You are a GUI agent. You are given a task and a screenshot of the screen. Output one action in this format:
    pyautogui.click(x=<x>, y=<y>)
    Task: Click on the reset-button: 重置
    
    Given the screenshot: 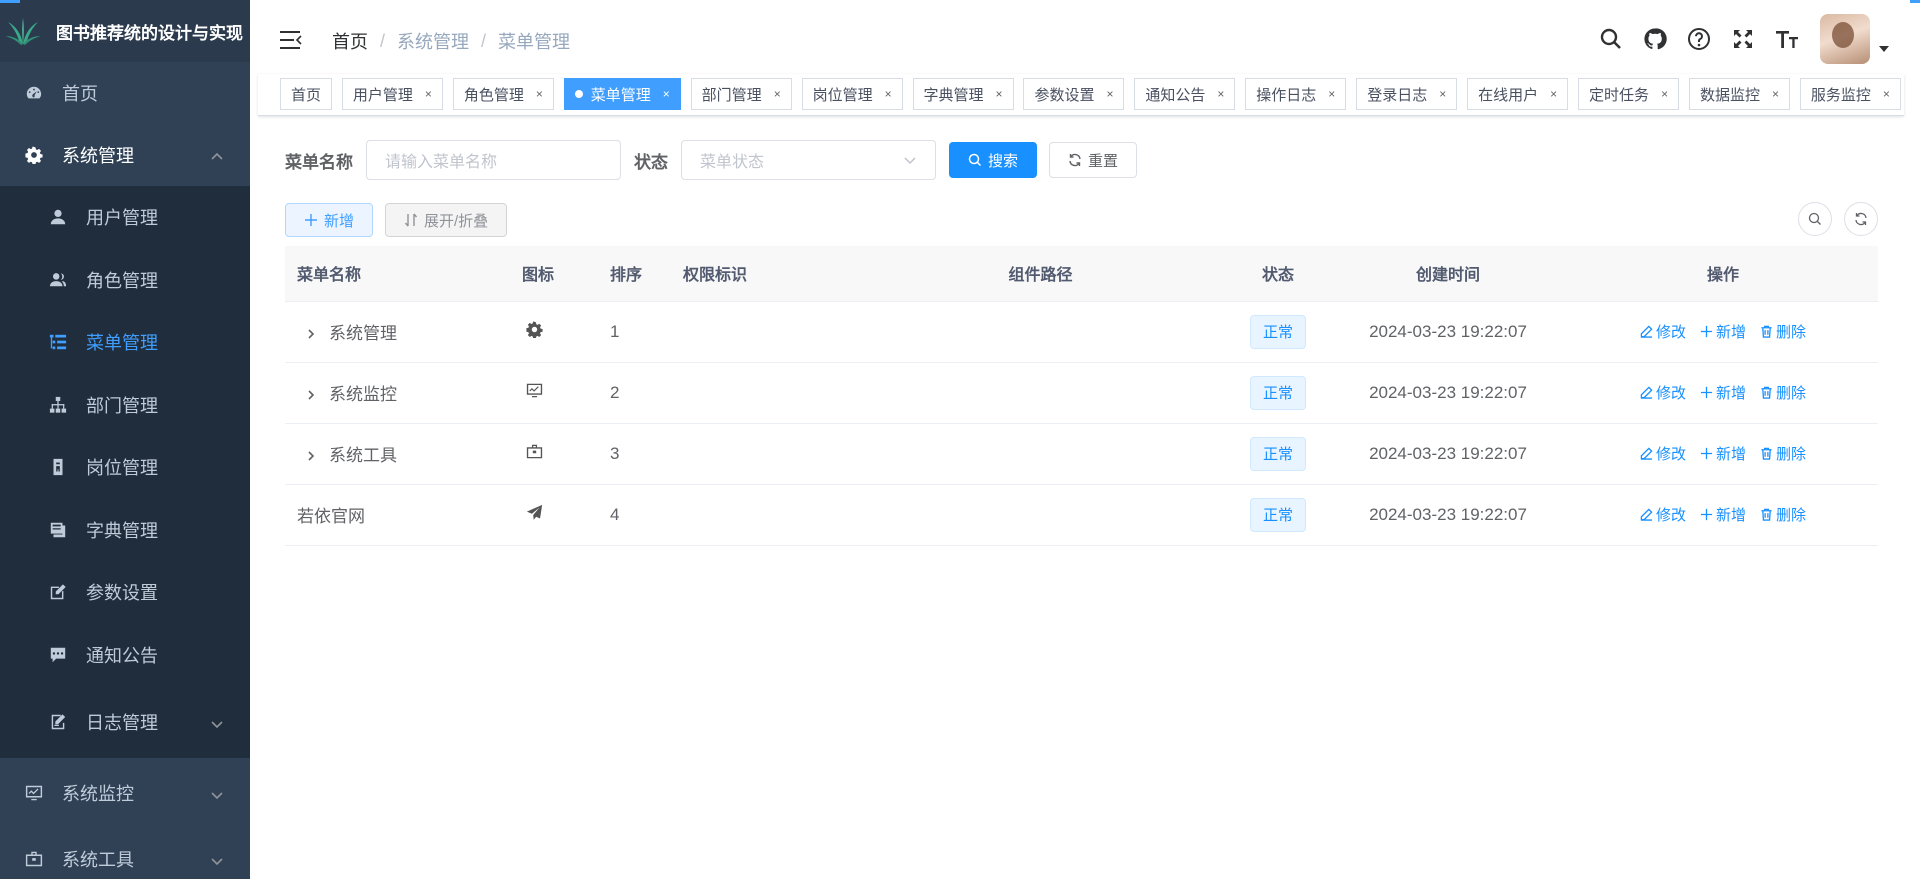 What is the action you would take?
    pyautogui.click(x=1093, y=160)
    